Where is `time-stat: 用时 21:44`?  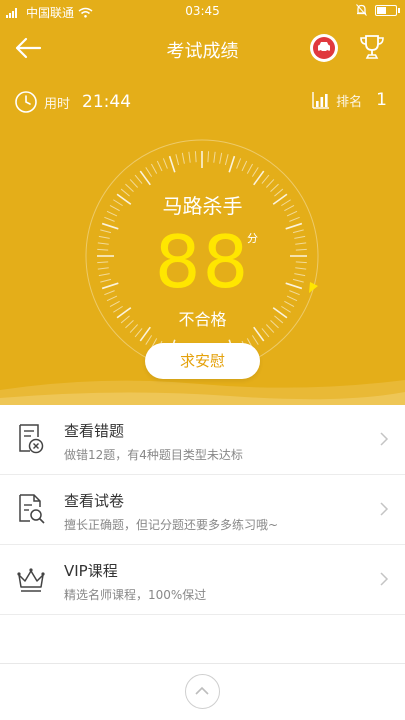
time-stat: 用时 21:44 is located at coordinates (72, 102).